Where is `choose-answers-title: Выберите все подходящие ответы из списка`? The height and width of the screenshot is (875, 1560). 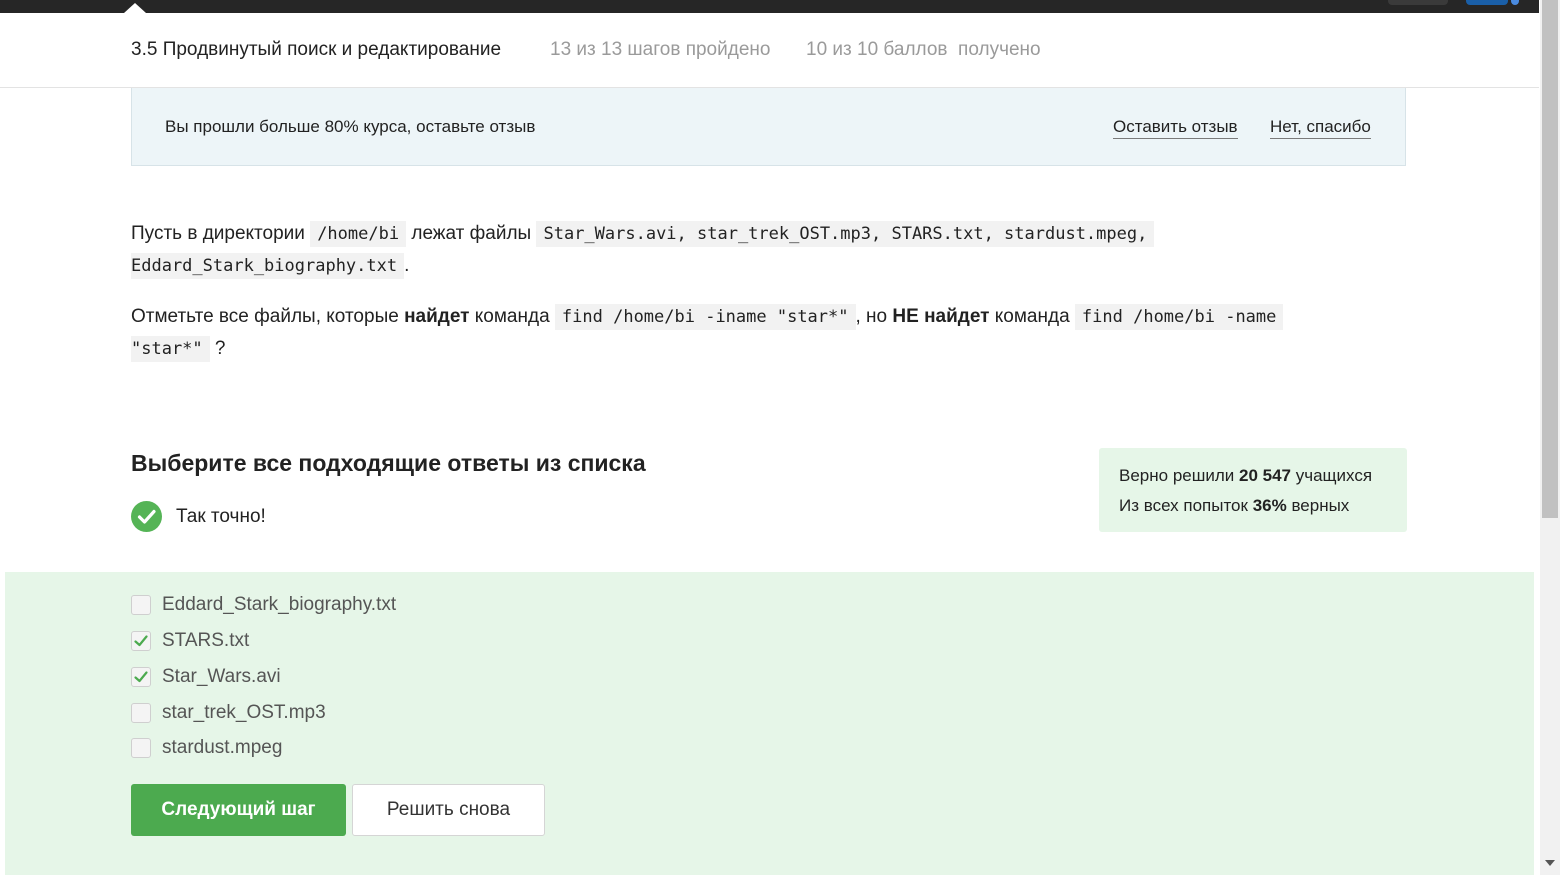 choose-answers-title: Выберите все подходящие ответы из списка is located at coordinates (388, 463).